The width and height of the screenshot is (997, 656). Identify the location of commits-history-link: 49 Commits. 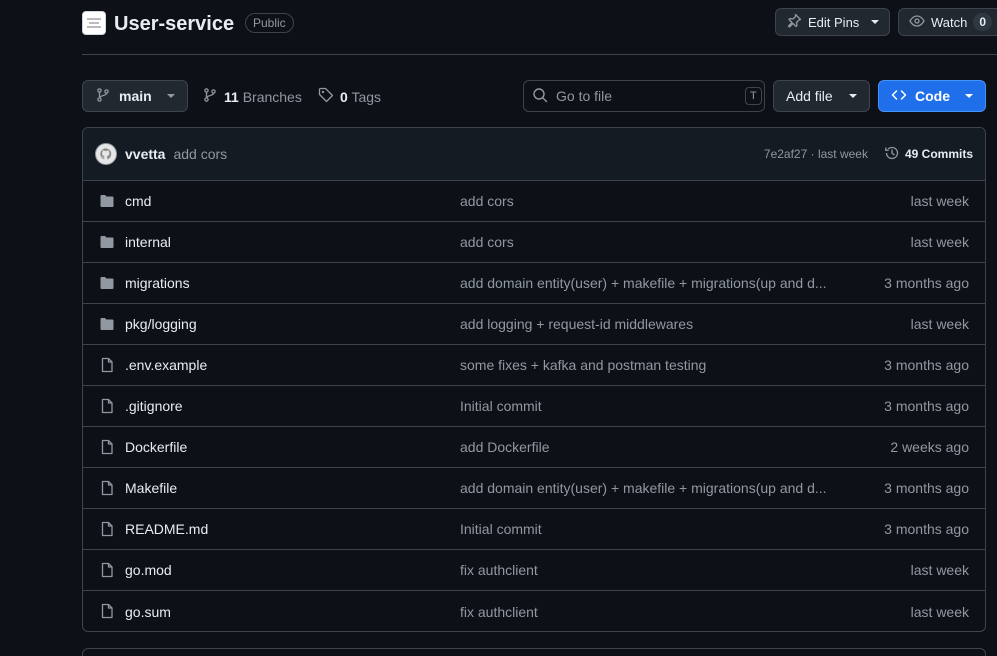
(928, 154).